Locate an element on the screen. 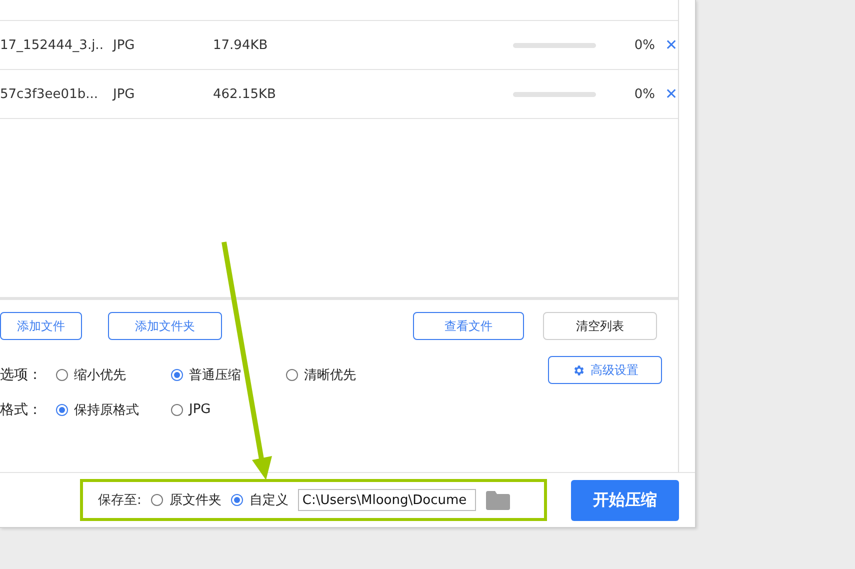 This screenshot has width=855, height=569. path-field: C:\Users\Mloong\Docume is located at coordinates (387, 500).